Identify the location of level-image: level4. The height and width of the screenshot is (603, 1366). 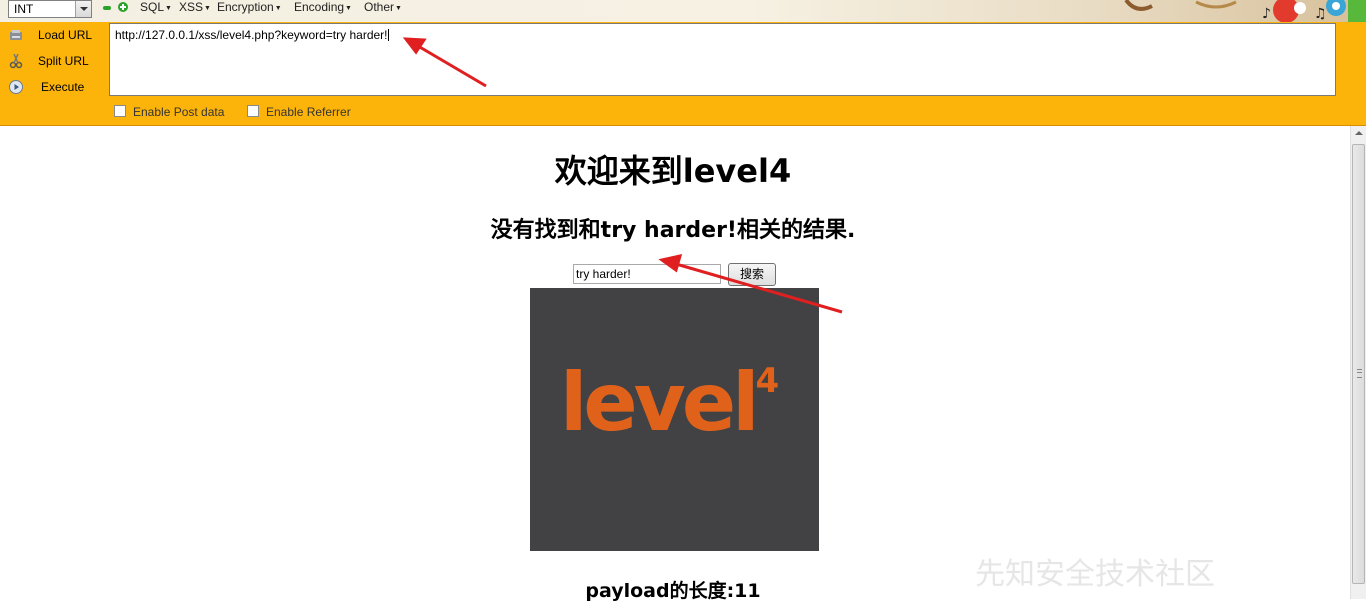
(674, 419).